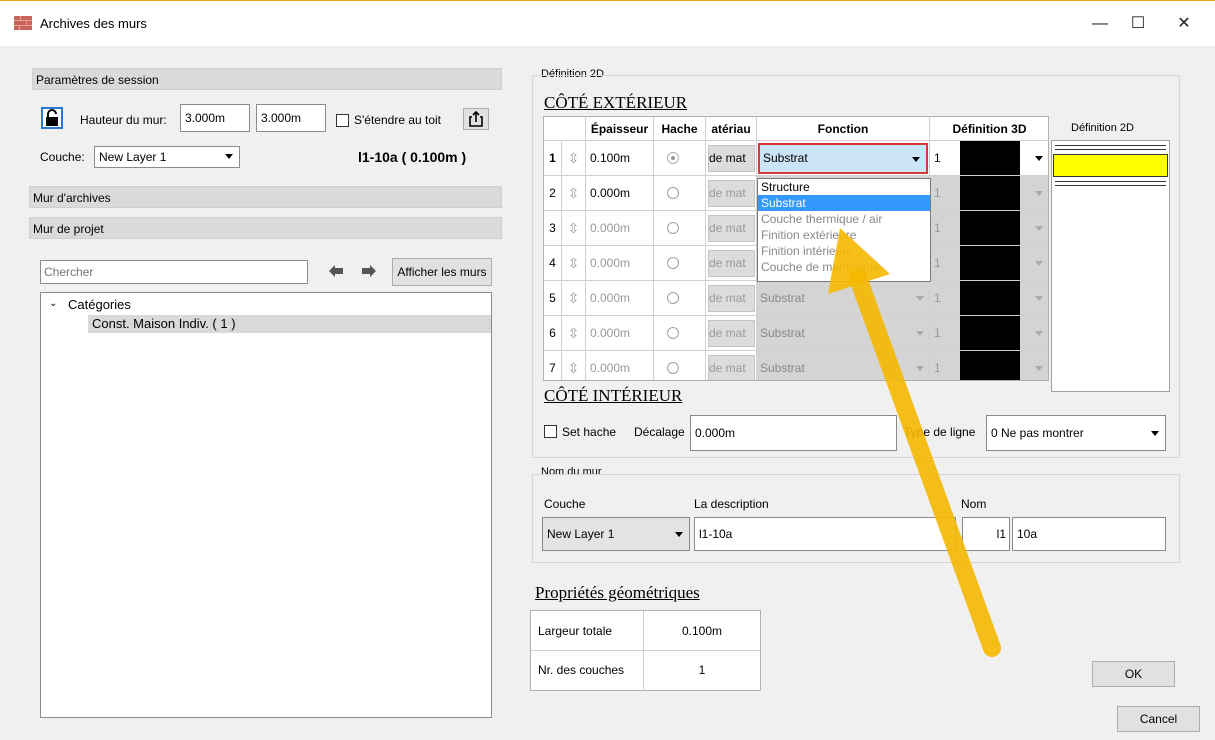 This screenshot has width=1215, height=740. What do you see at coordinates (1100, 24) in the screenshot?
I see `minimize-button: —` at bounding box center [1100, 24].